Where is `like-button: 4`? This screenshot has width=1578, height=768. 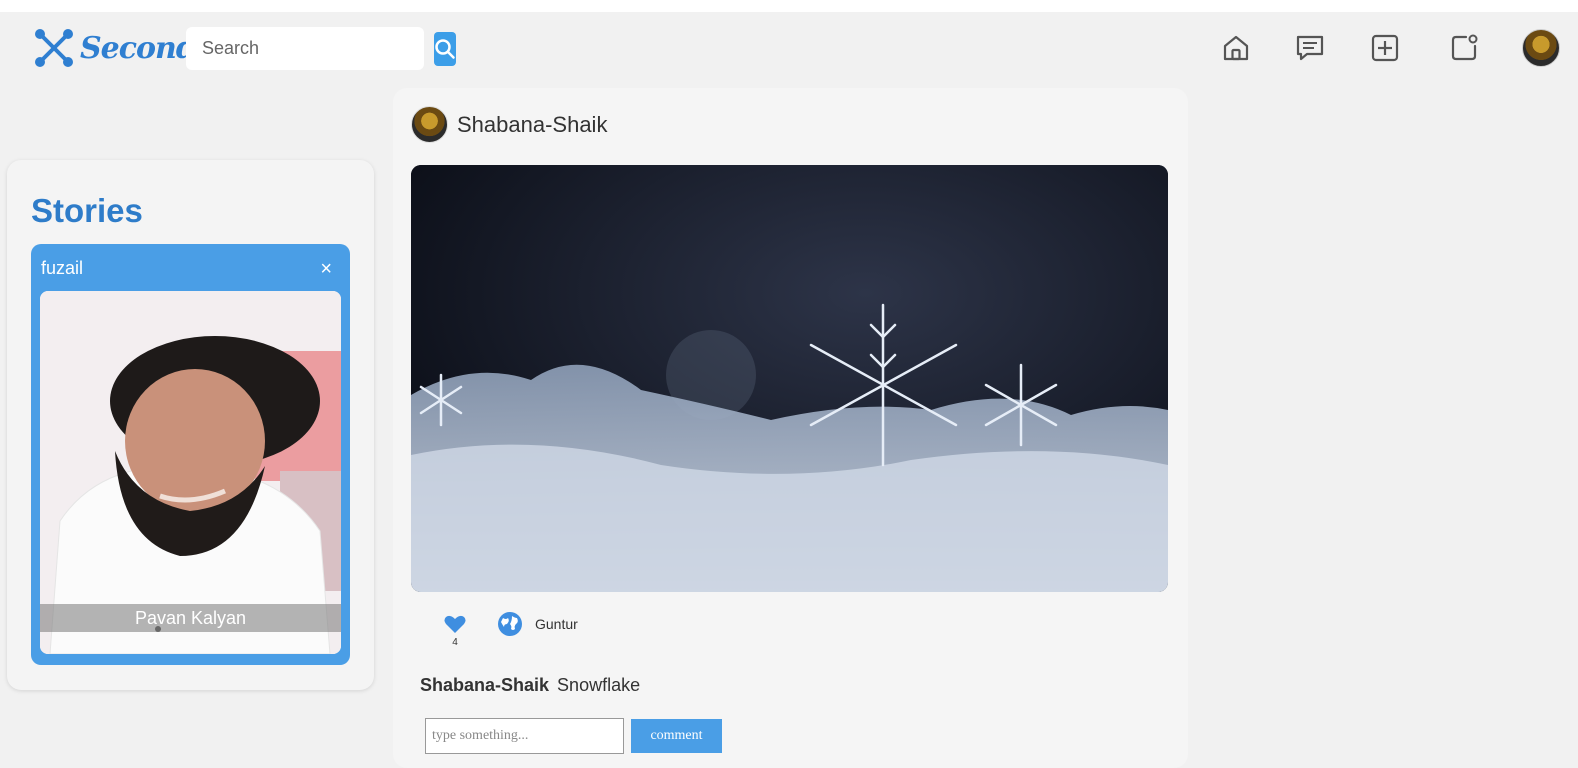 like-button: 4 is located at coordinates (455, 630).